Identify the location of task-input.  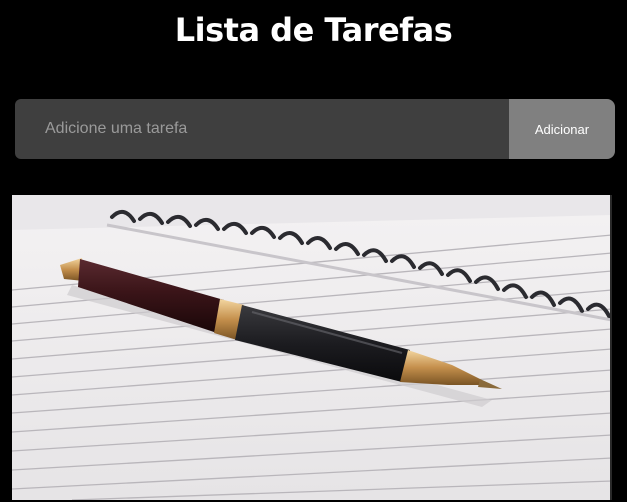
(262, 129).